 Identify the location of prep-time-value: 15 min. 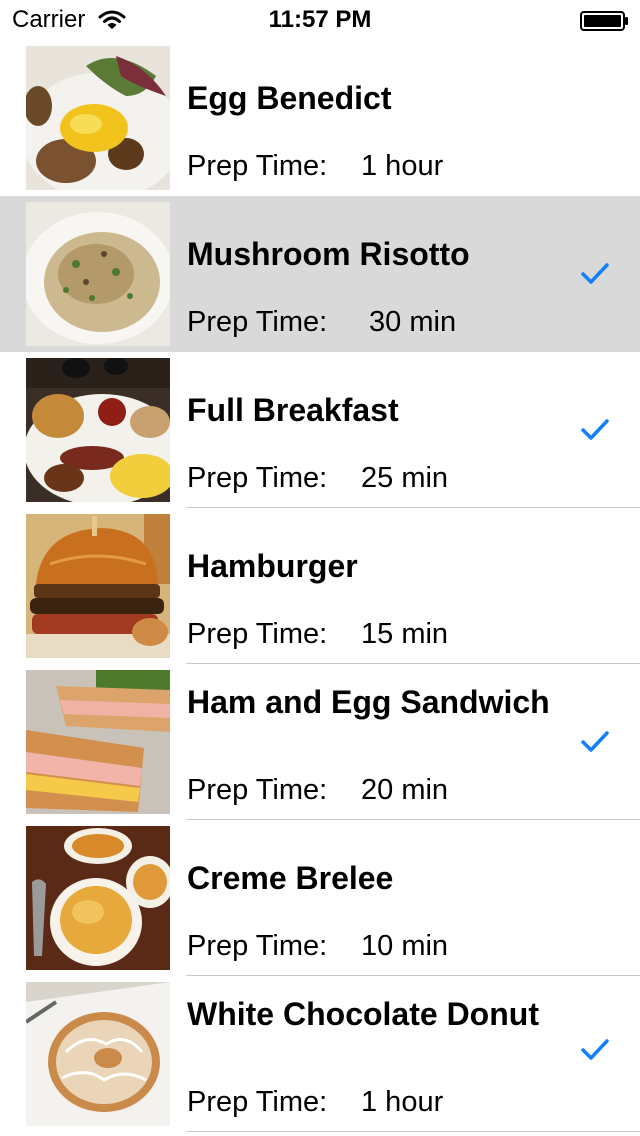
(405, 634).